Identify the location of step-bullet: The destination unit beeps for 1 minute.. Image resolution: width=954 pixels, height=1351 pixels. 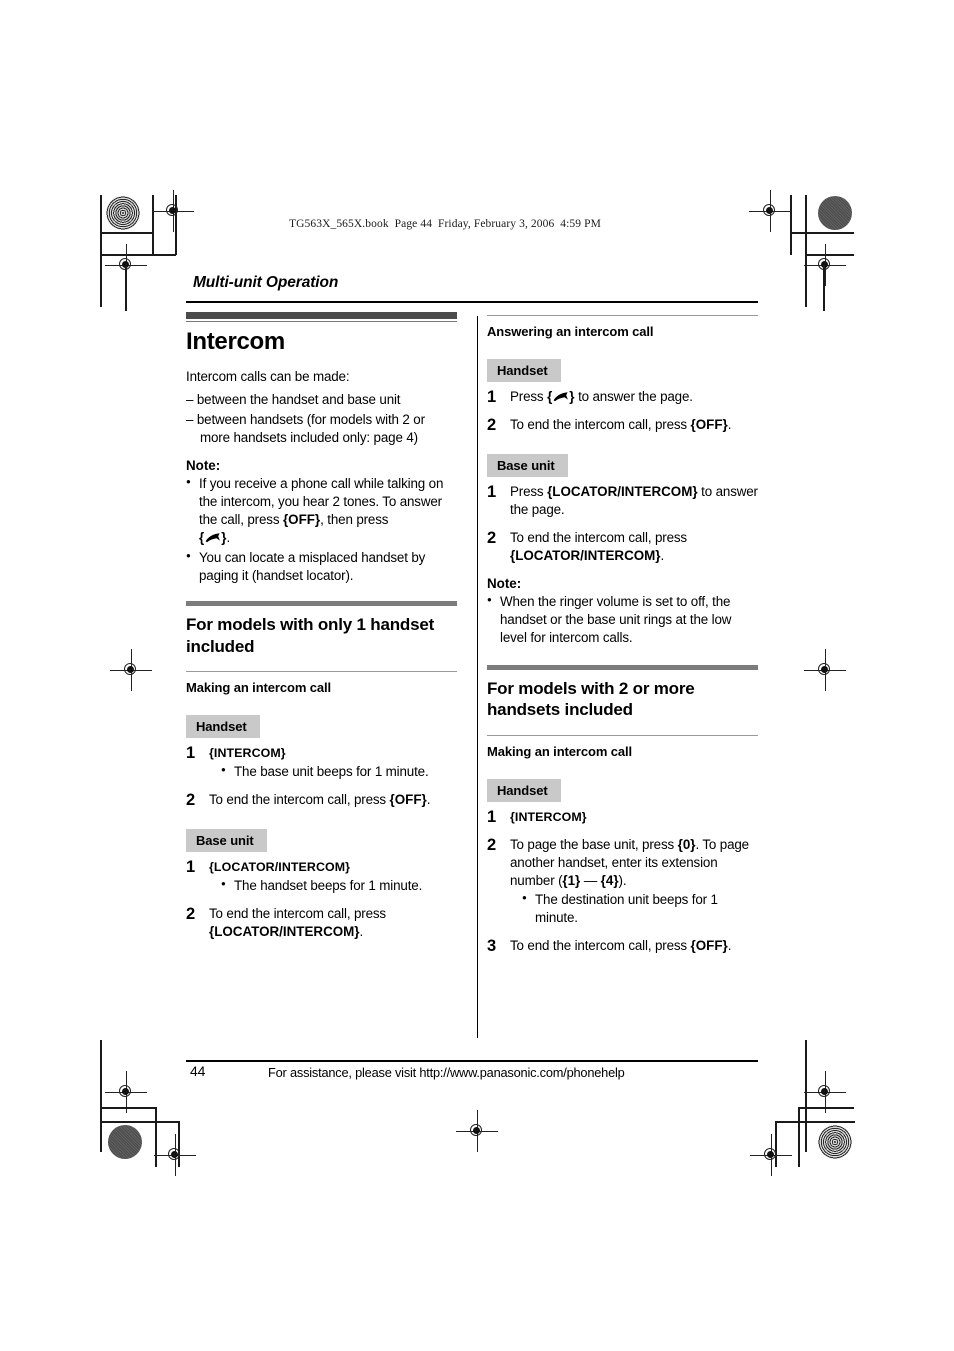
(640, 908).